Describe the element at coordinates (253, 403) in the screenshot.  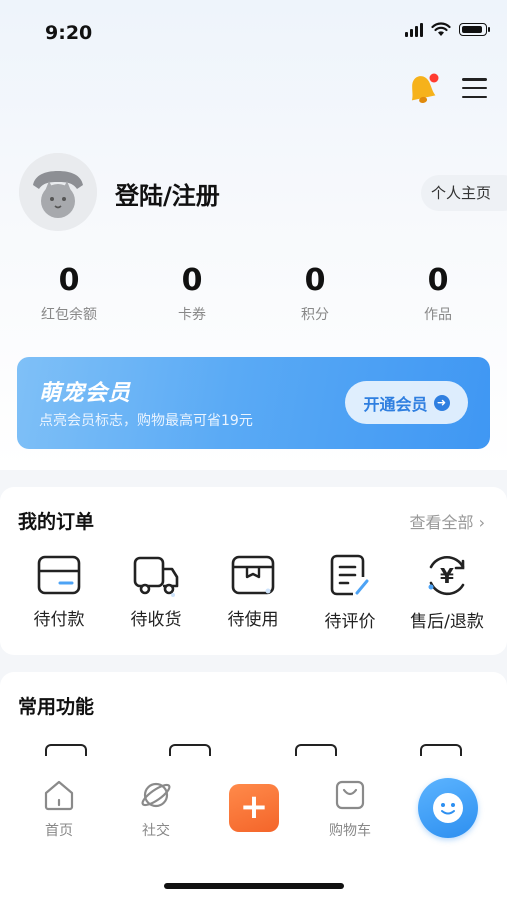
I see `vip-membership-card: 萌宠会员 点亮会员标志，购物最高可省19元 开通会员 ➜` at that location.